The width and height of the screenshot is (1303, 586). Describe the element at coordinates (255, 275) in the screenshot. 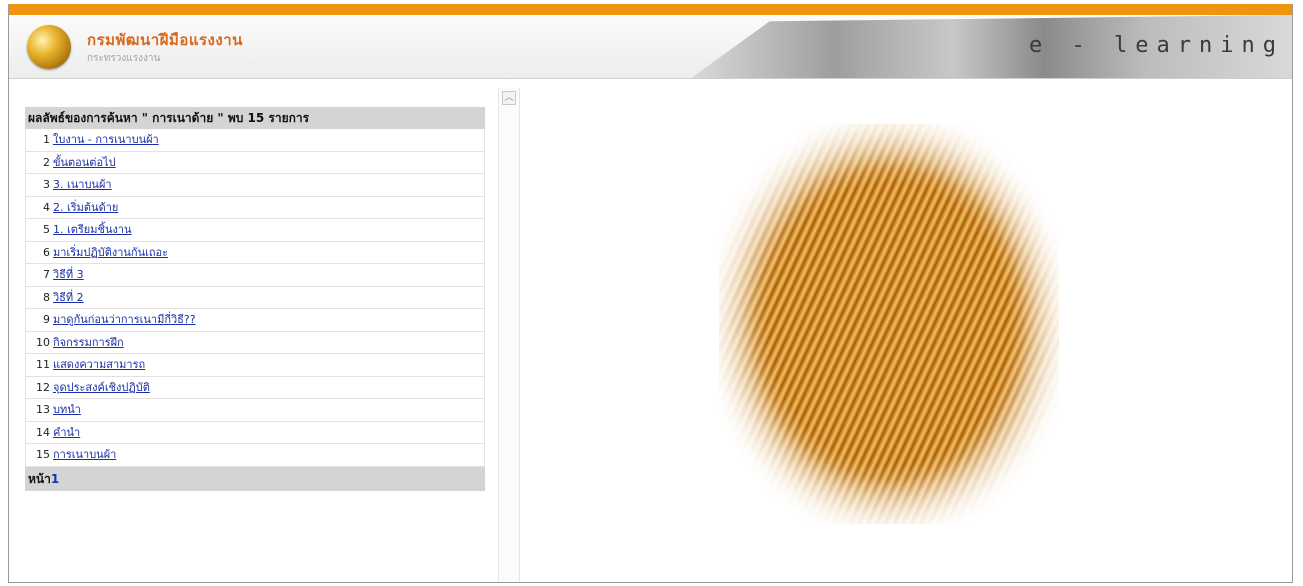

I see `result-row: 7 วิธีที่ 3` at that location.